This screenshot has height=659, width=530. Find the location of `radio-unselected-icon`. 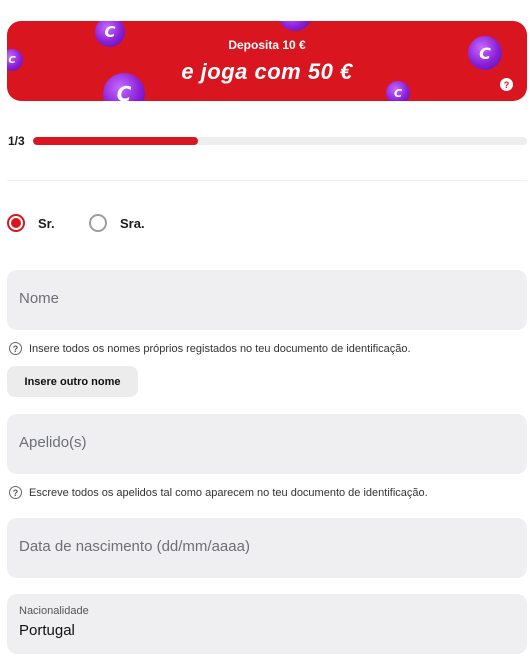

radio-unselected-icon is located at coordinates (98, 223).